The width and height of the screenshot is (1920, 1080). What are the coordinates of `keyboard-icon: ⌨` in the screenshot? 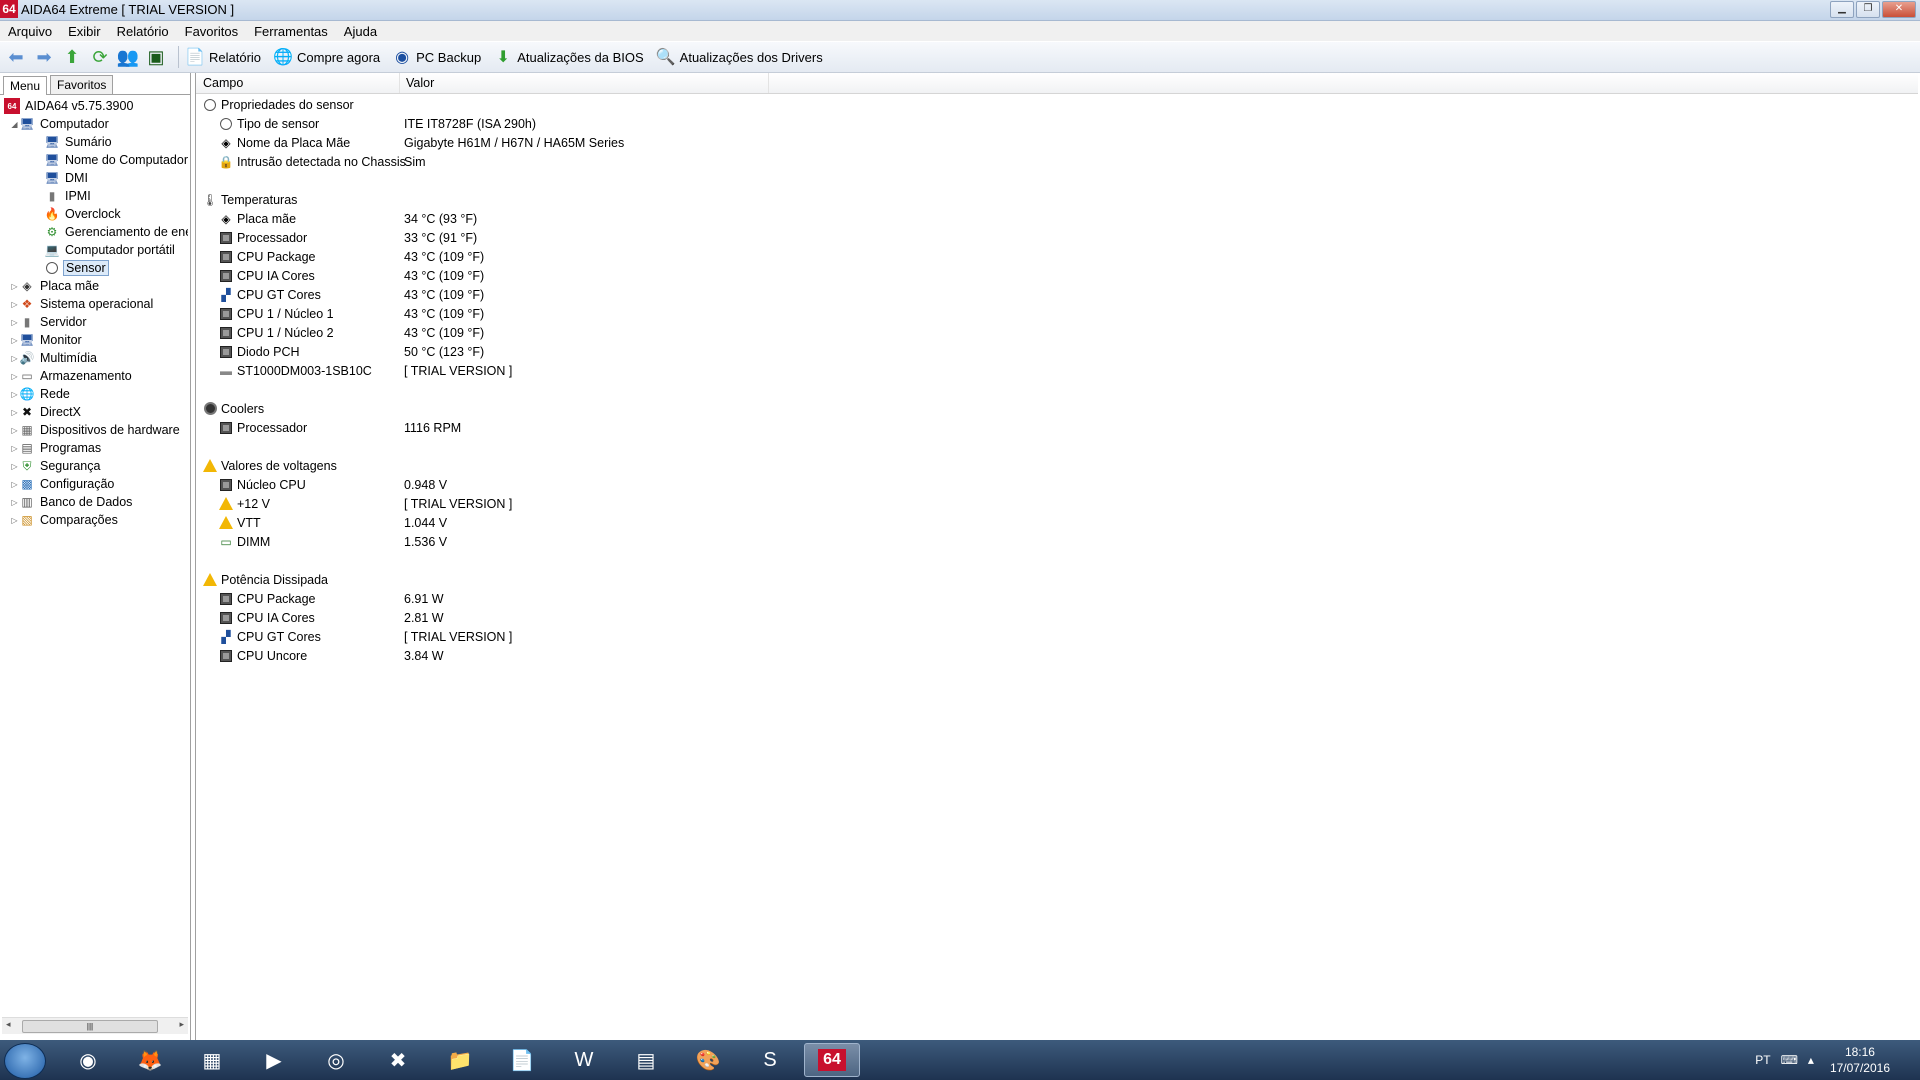 It's located at (1789, 1060).